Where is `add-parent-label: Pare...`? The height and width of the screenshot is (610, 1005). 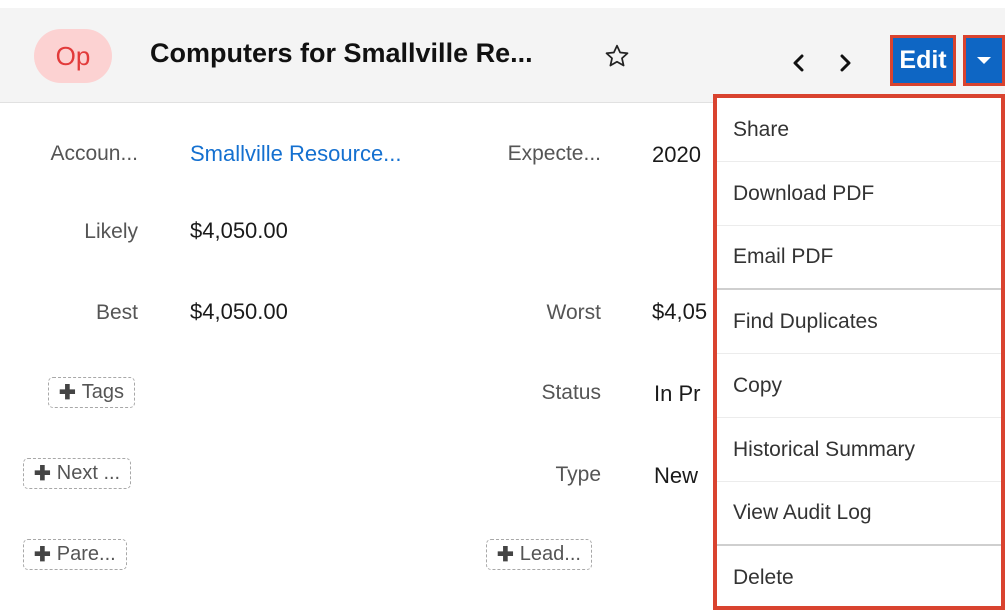 add-parent-label: Pare... is located at coordinates (86, 554).